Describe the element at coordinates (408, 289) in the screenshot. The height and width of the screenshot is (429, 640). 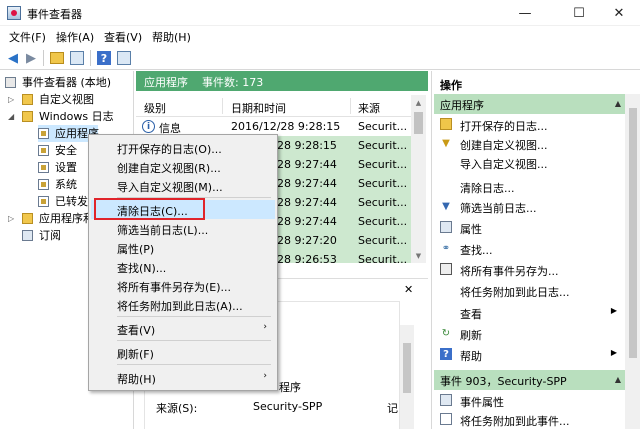
I see `detail-close-icon: ✕` at that location.